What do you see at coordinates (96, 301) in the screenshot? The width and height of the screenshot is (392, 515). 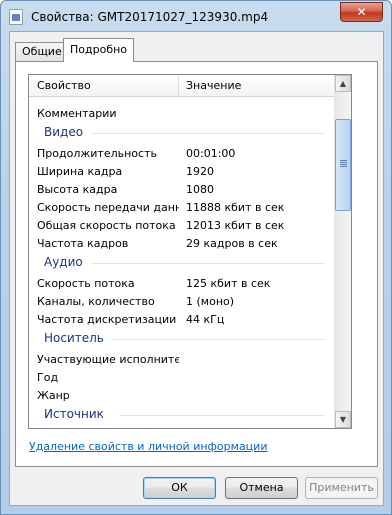 I see `property-name: Каналы, количество` at bounding box center [96, 301].